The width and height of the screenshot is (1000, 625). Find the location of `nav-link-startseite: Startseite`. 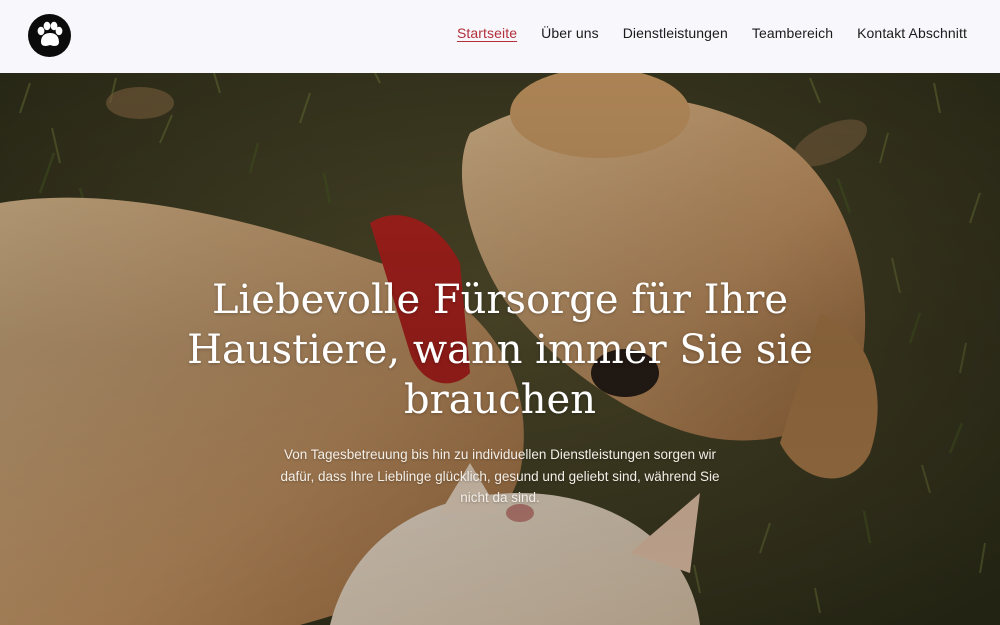

nav-link-startseite: Startseite is located at coordinates (487, 33).